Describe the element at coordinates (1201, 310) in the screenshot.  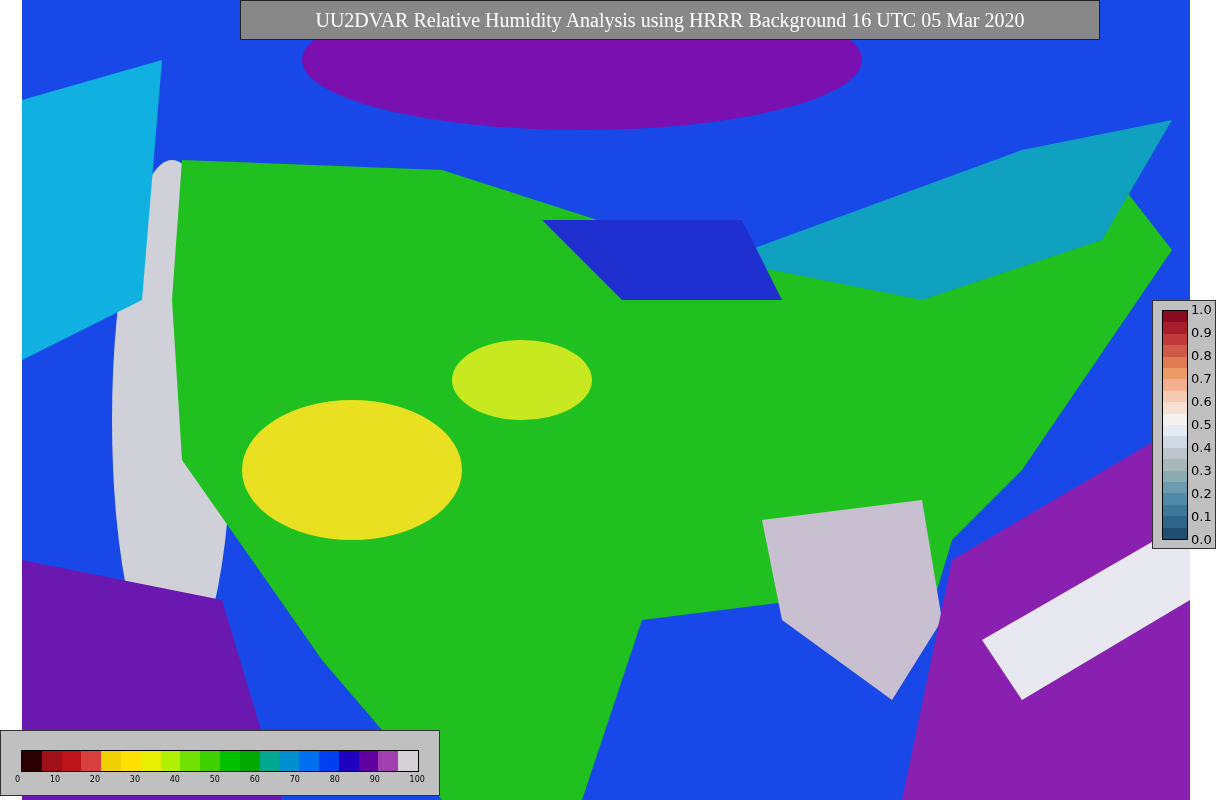
I see `tick-label: 1.0` at that location.